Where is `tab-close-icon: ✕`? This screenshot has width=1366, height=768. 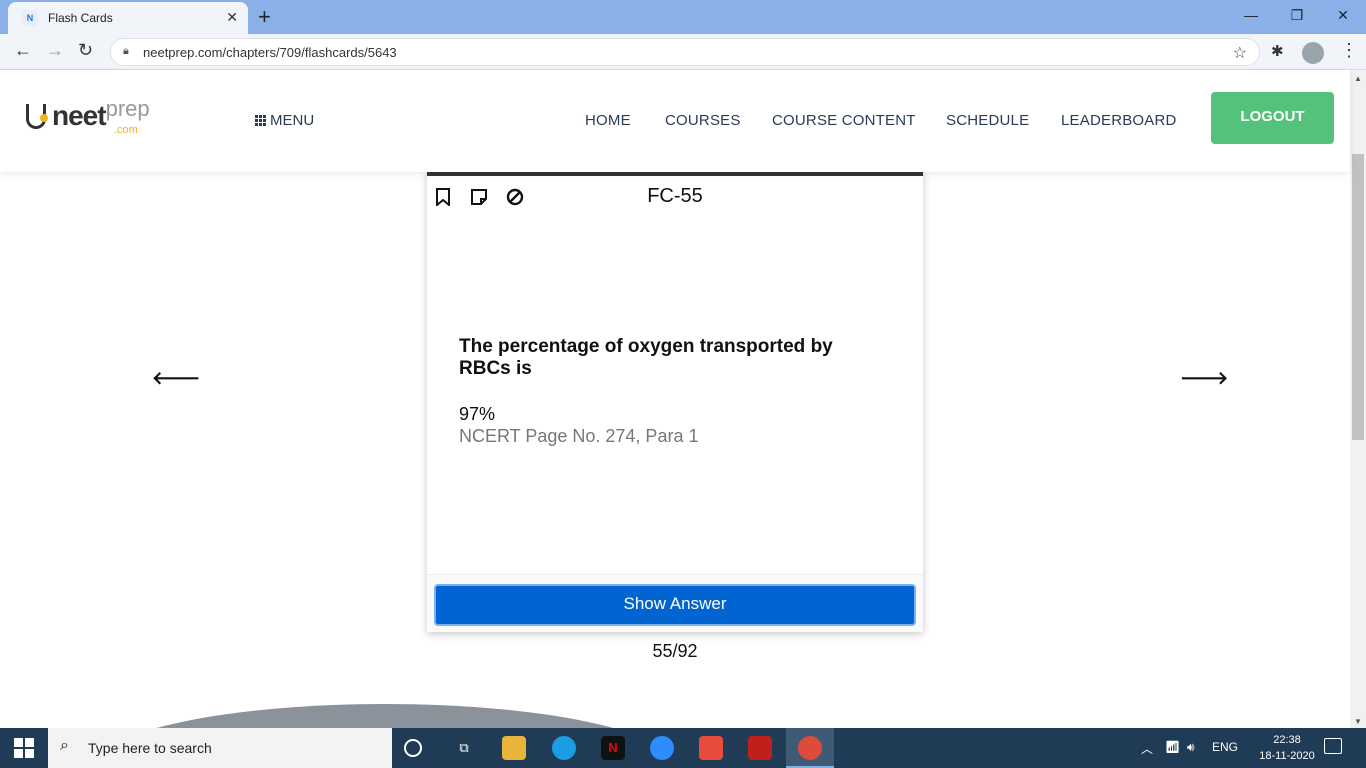 tab-close-icon: ✕ is located at coordinates (232, 17).